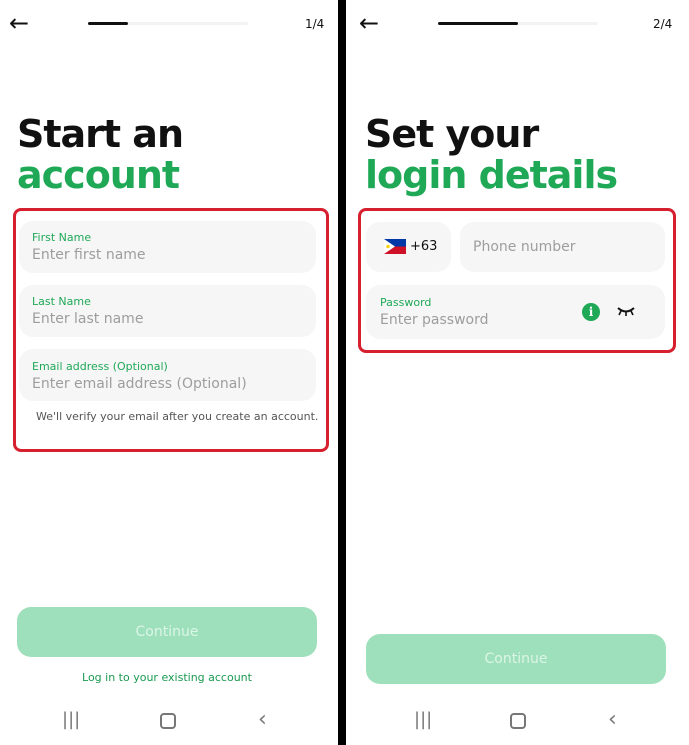  What do you see at coordinates (515, 312) in the screenshot?
I see `password-field: Password Enter password i` at bounding box center [515, 312].